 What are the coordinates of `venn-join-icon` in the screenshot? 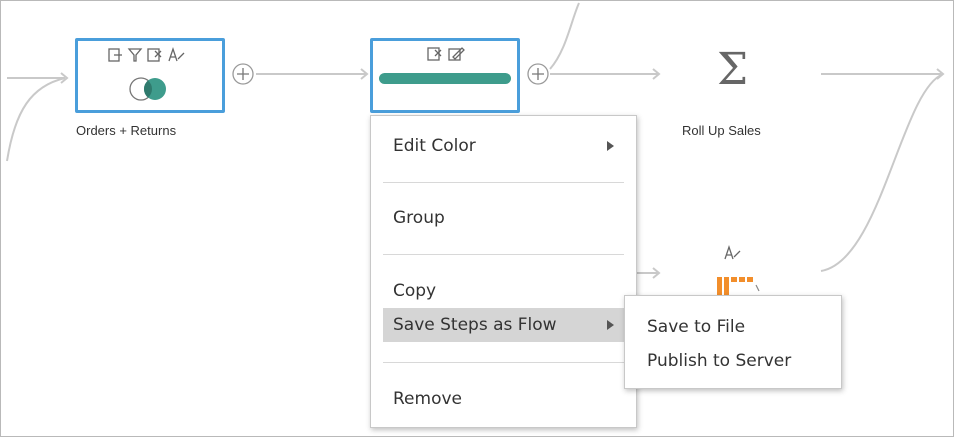 It's located at (147, 89).